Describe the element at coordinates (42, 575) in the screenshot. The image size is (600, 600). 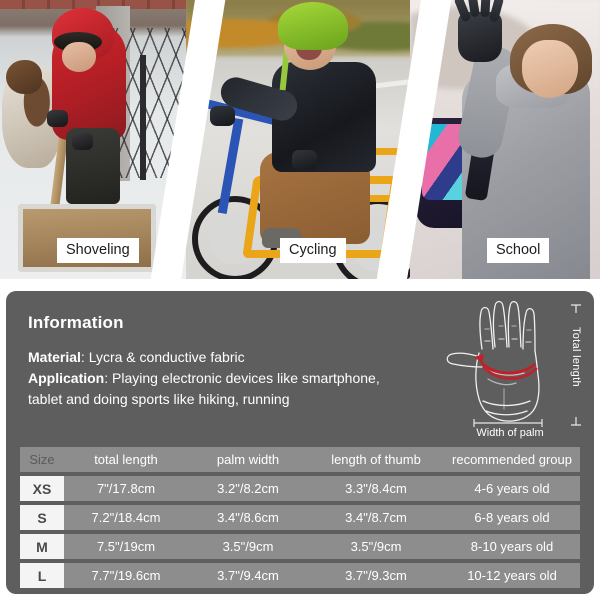
I see `cell-size: L` at that location.